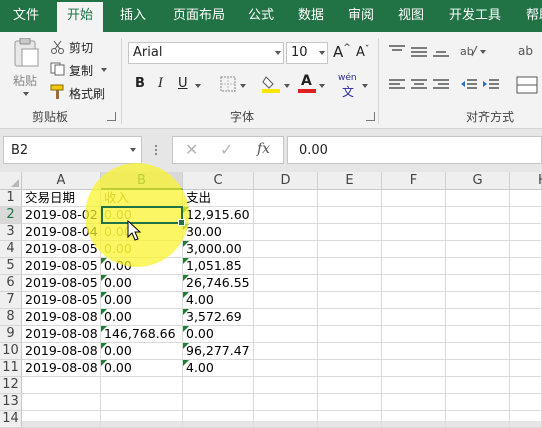  What do you see at coordinates (11, 249) in the screenshot?
I see `row-header-4: 4` at bounding box center [11, 249].